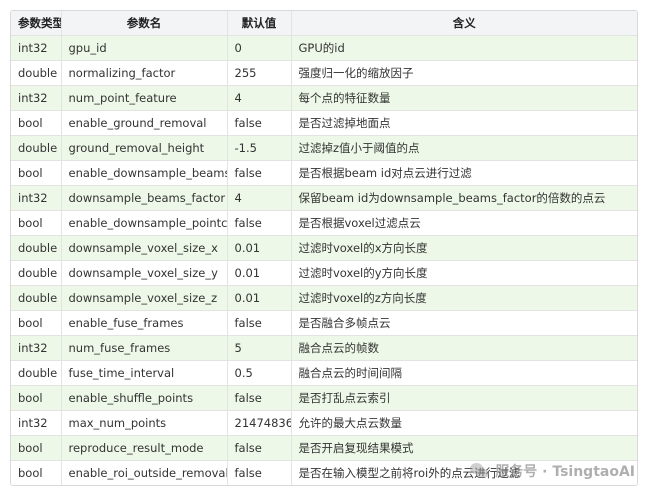 Image resolution: width=647 pixels, height=494 pixels. Describe the element at coordinates (464, 223) in the screenshot. I see `cell-meaning: 是否根据voxel过滤点云` at that location.